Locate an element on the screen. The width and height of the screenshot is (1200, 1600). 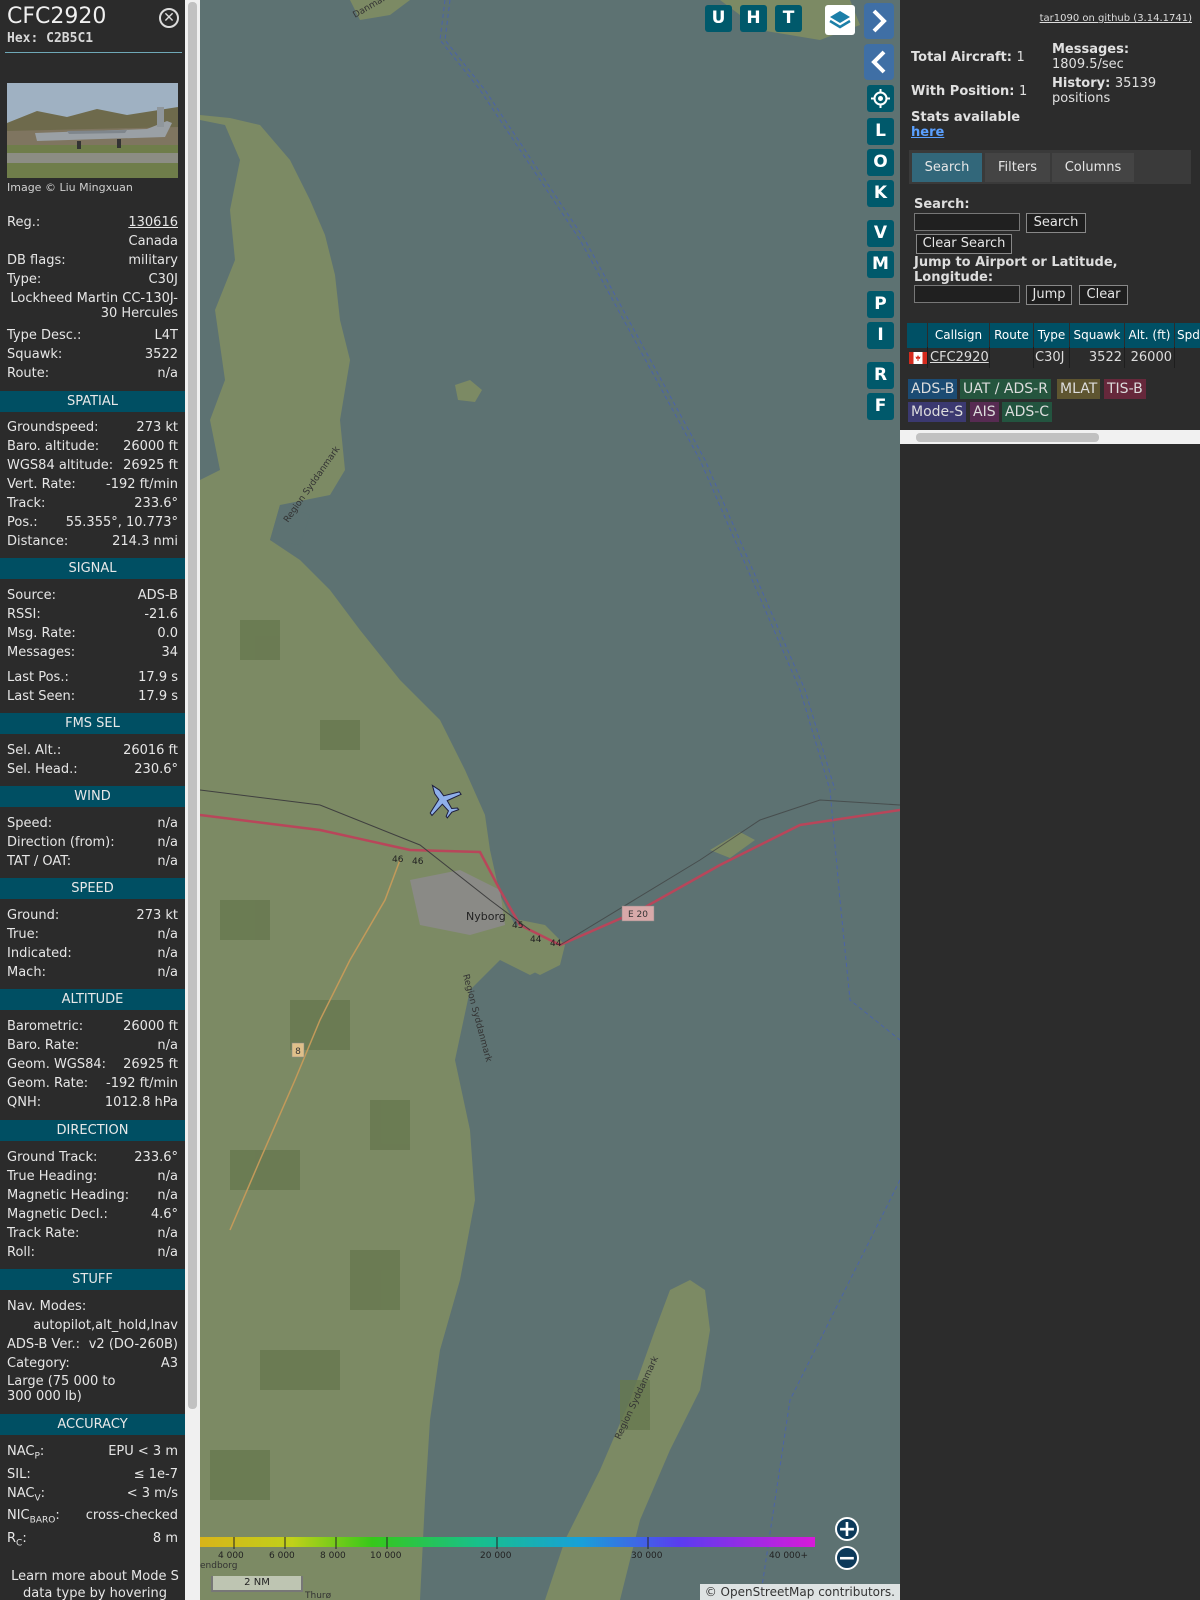
speed-true-value: n/a is located at coordinates (167, 934).